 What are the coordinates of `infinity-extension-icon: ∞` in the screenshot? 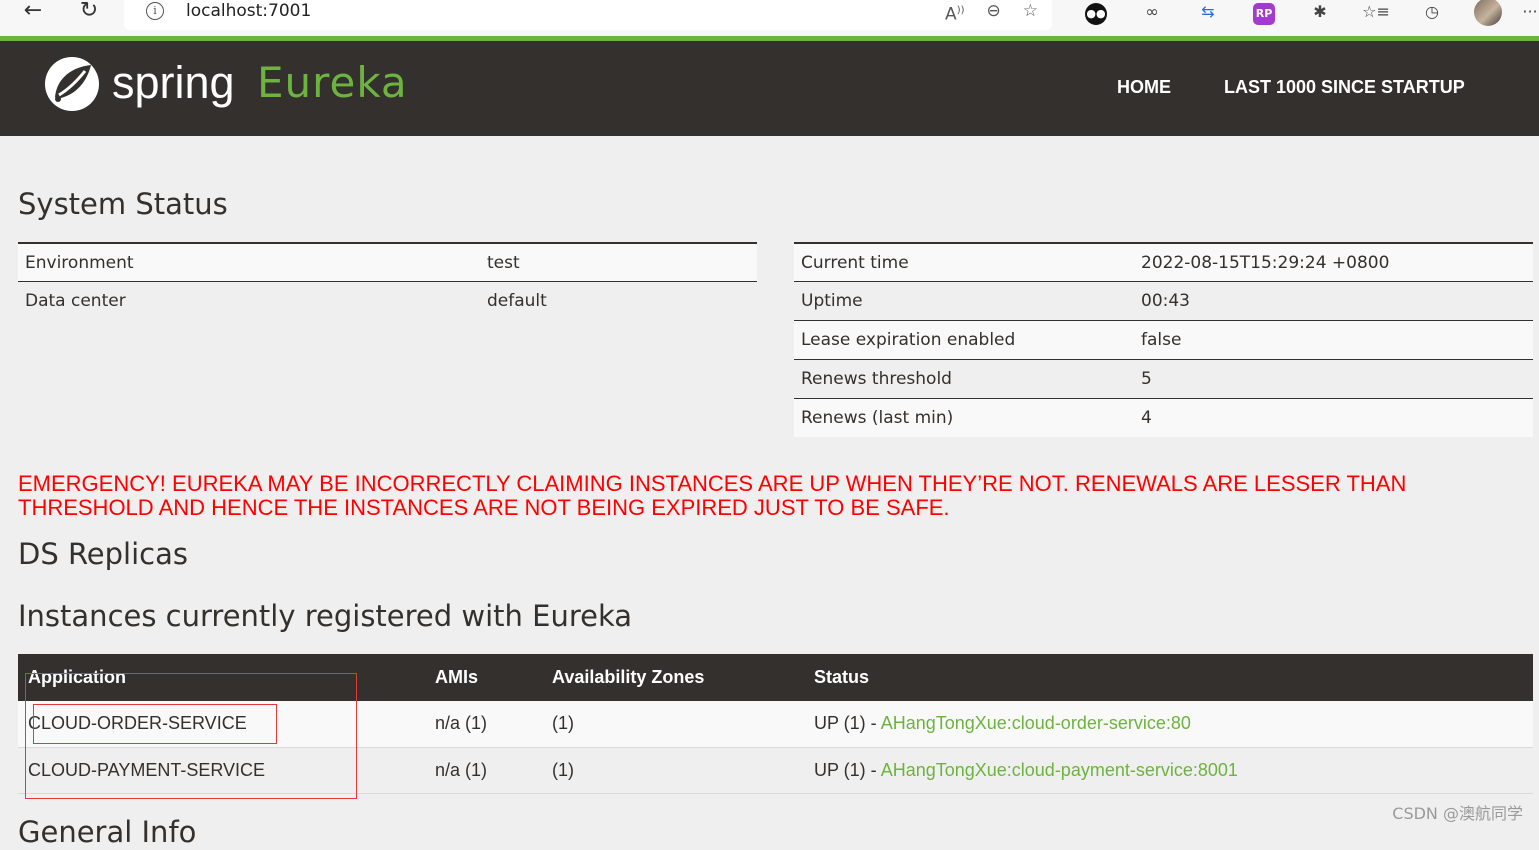 It's located at (1152, 13).